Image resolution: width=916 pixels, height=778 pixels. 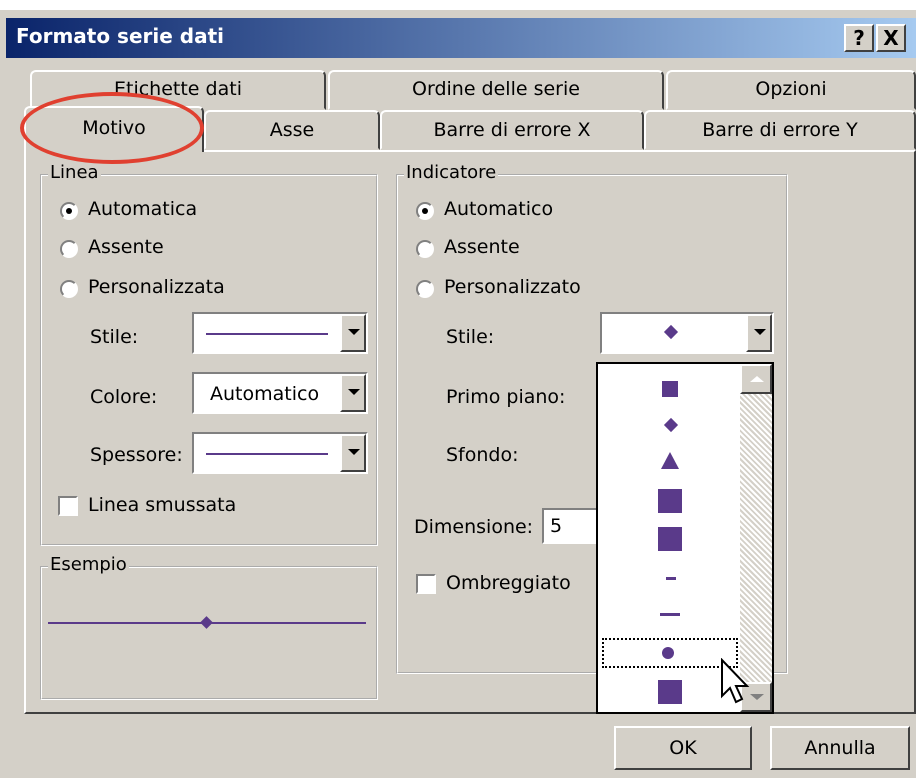 I want to click on chevron-up-icon, so click(x=757, y=379).